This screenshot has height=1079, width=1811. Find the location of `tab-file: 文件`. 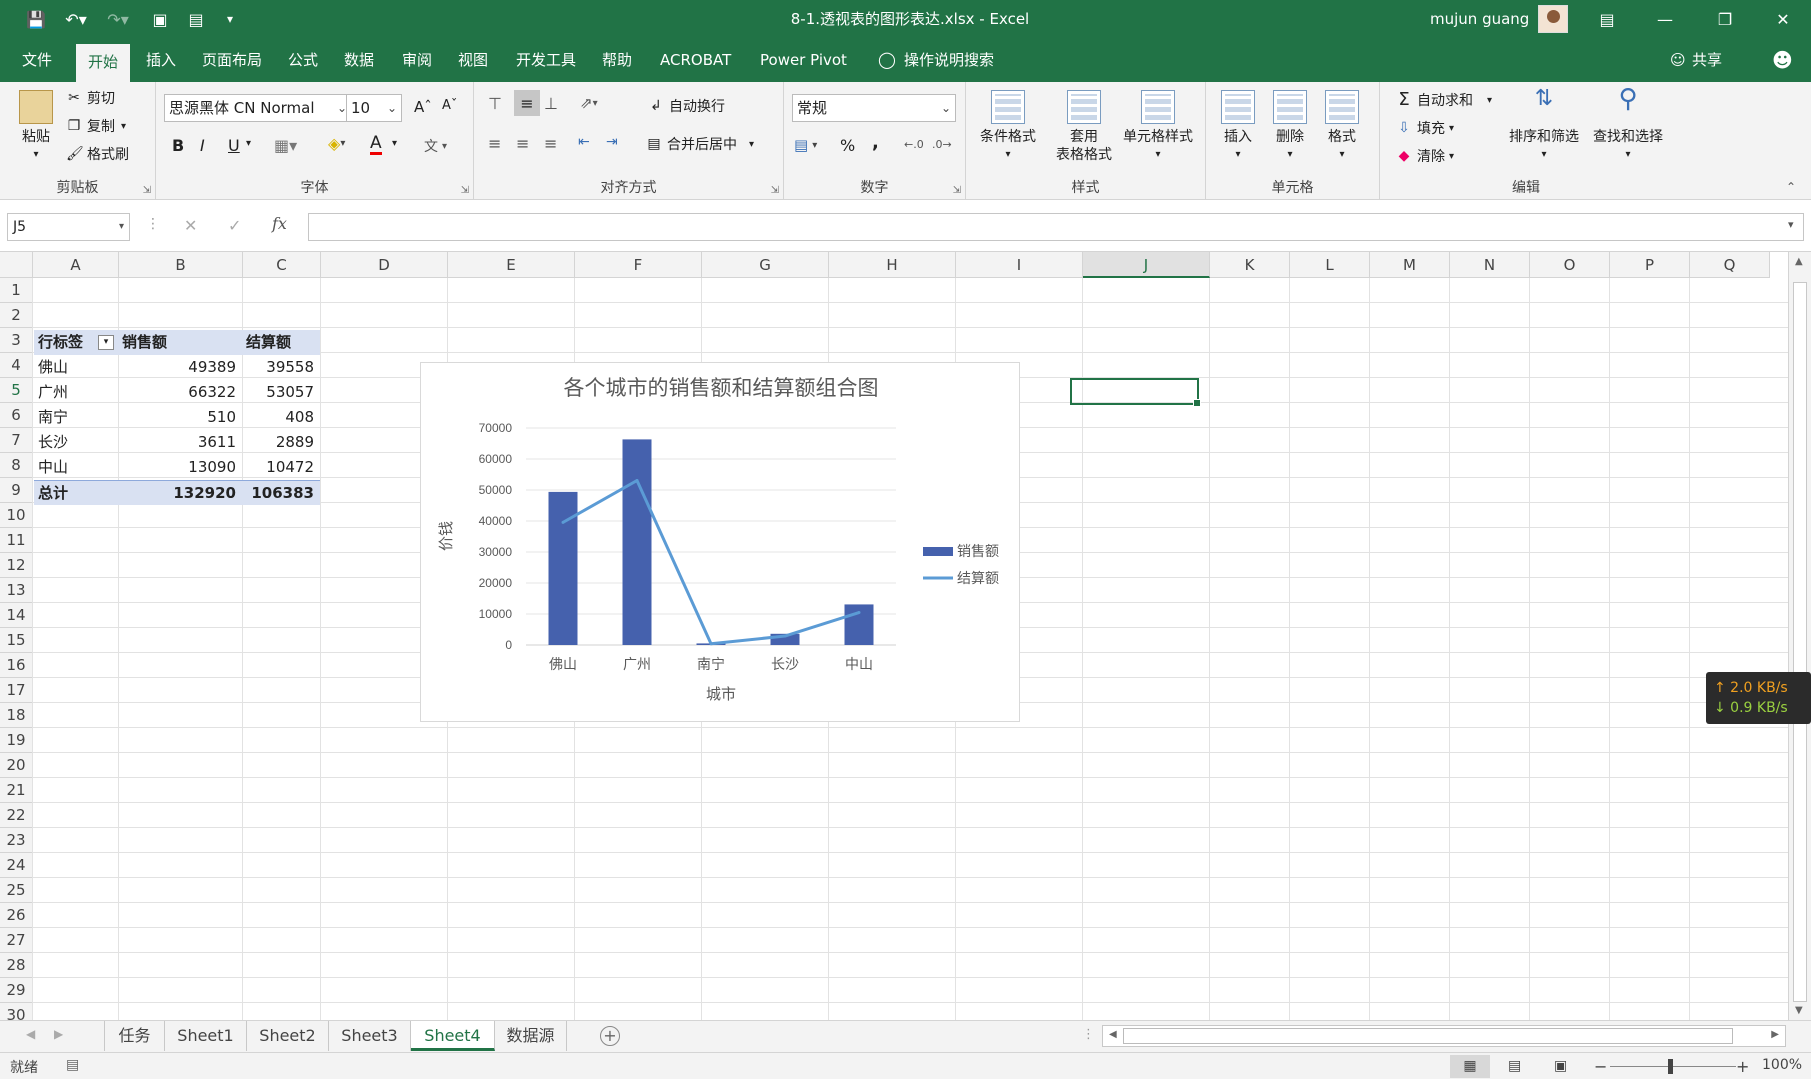

tab-file: 文件 is located at coordinates (37, 60).